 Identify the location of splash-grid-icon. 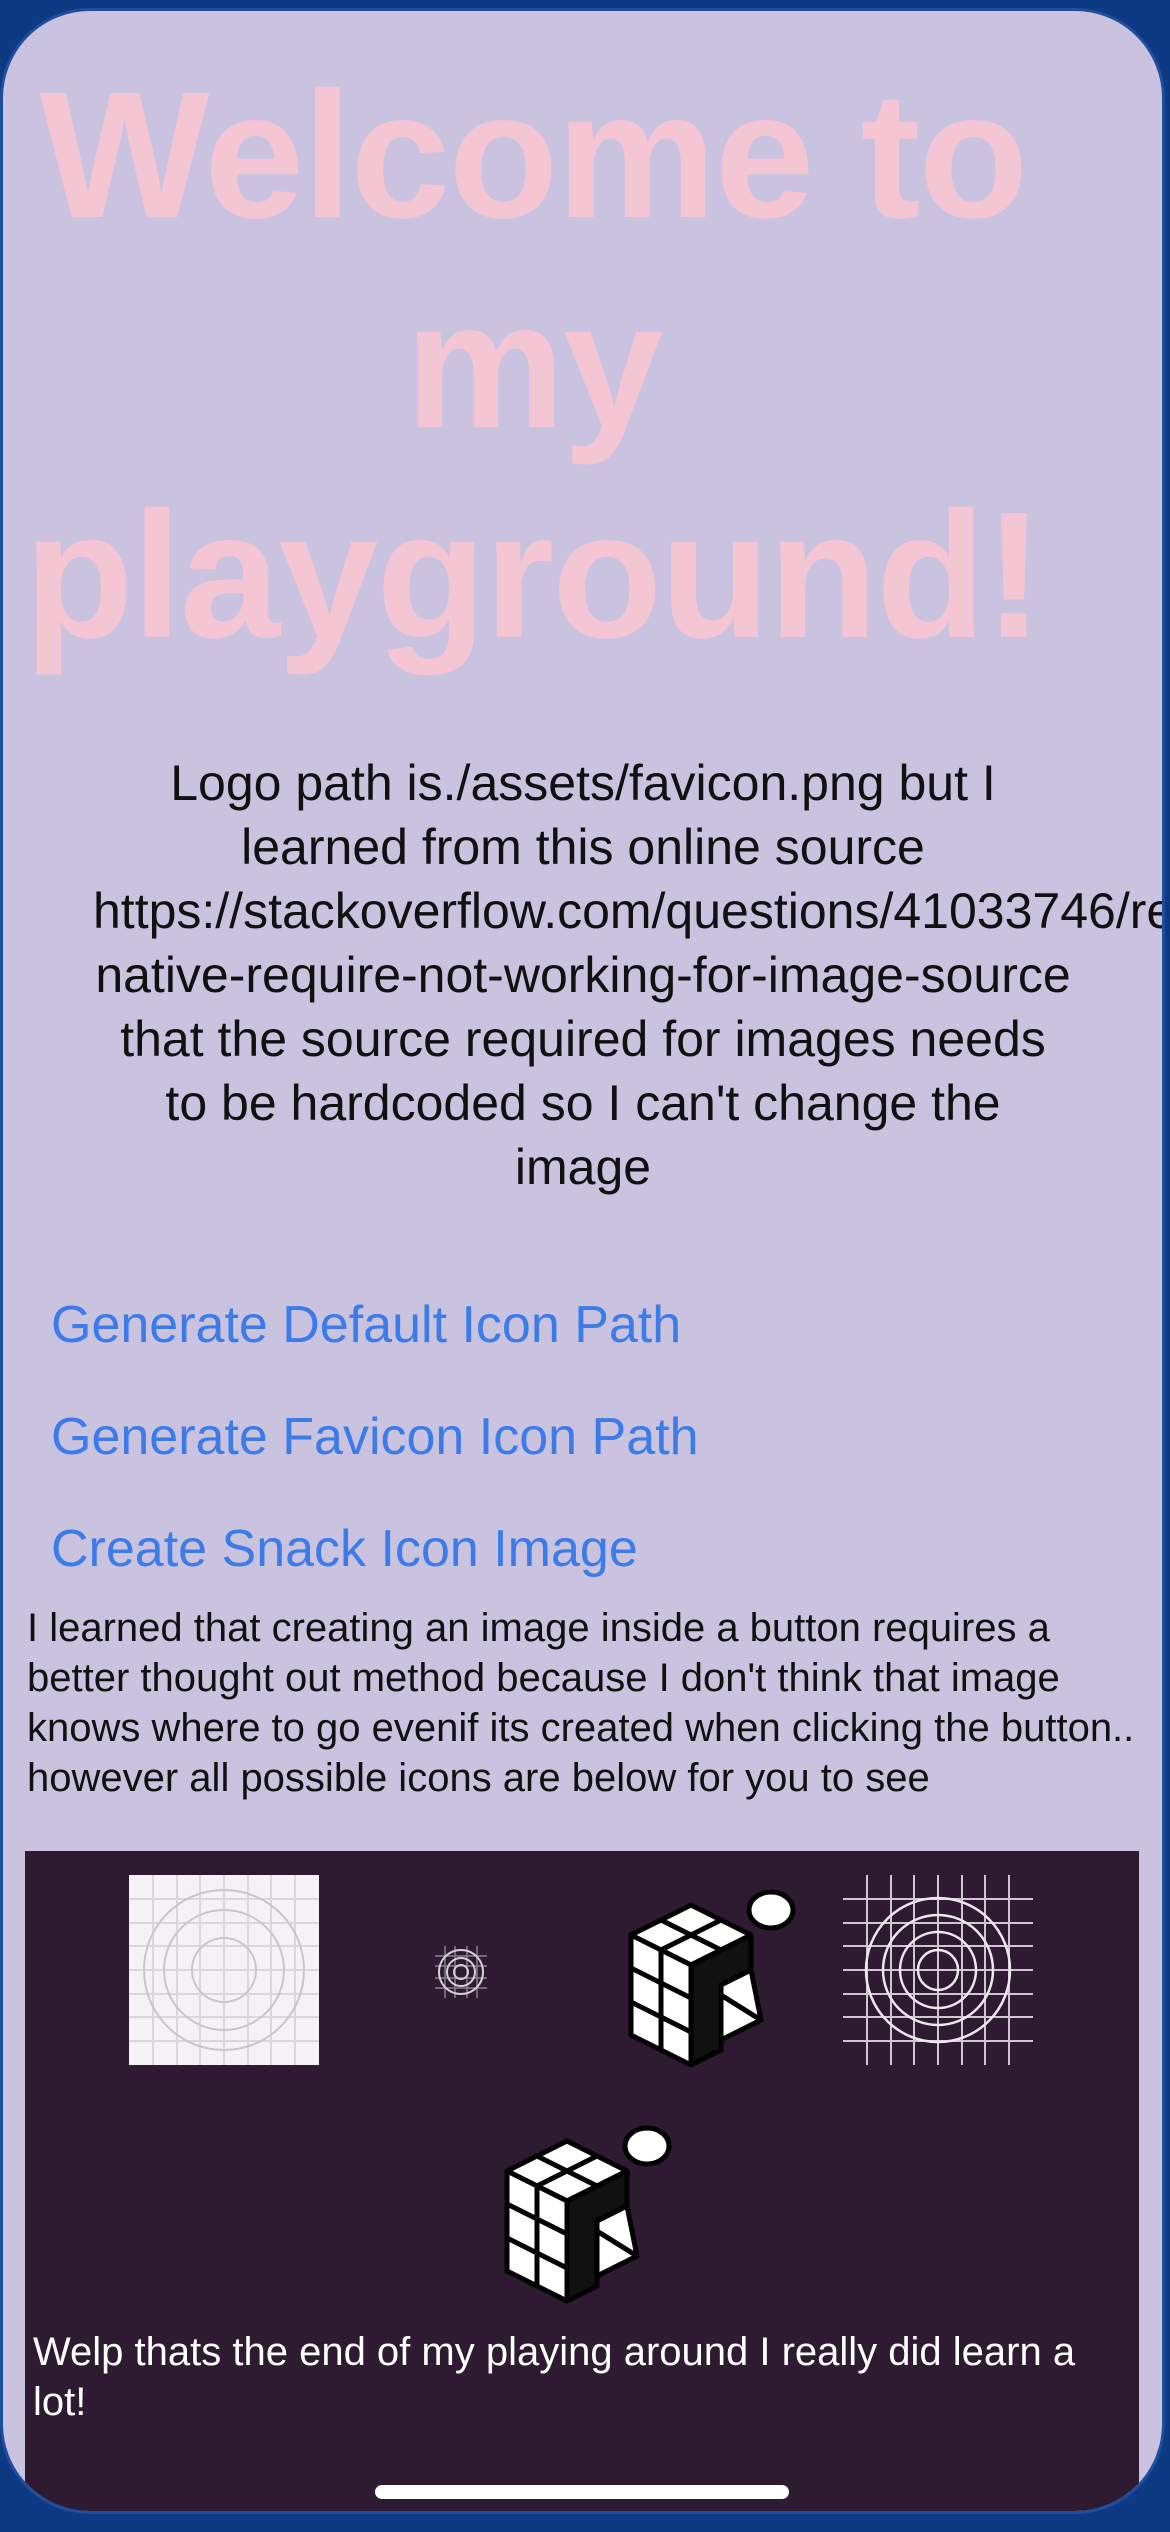
(938, 1972).